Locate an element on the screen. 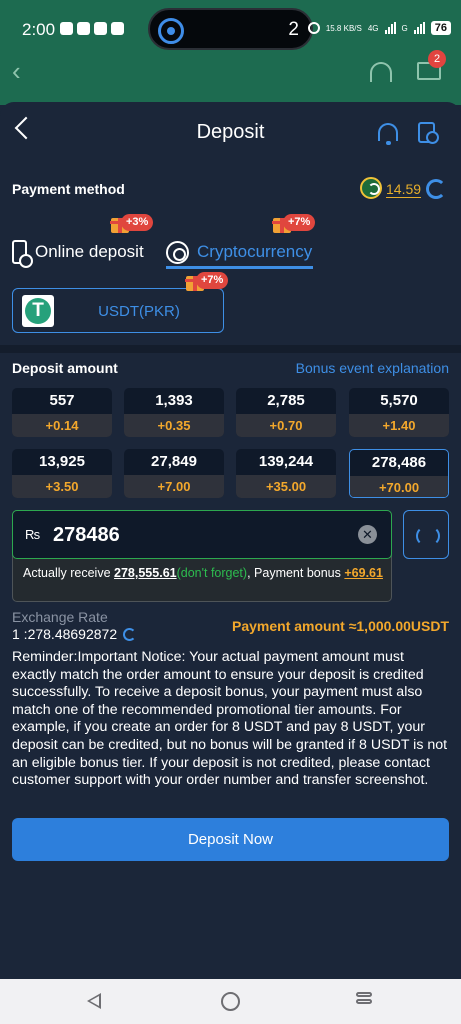  broadcast-icon is located at coordinates (171, 31).